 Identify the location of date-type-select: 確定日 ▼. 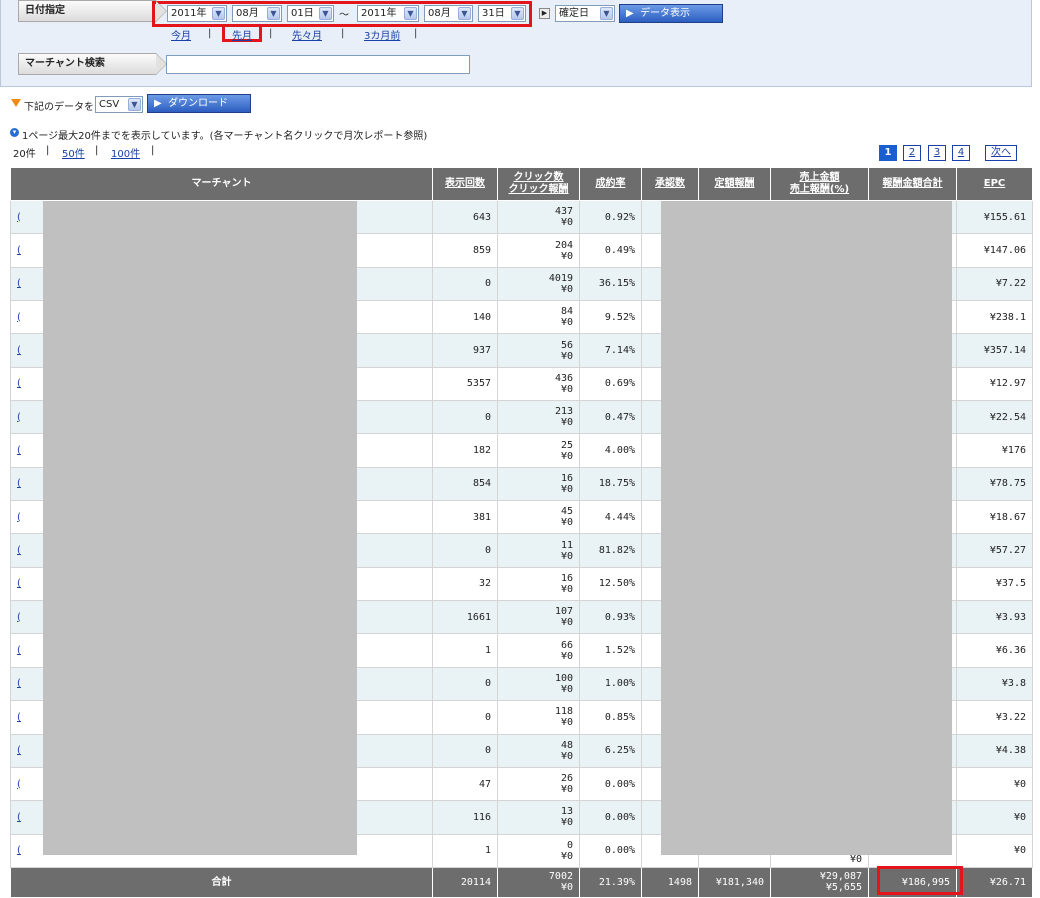
(585, 13).